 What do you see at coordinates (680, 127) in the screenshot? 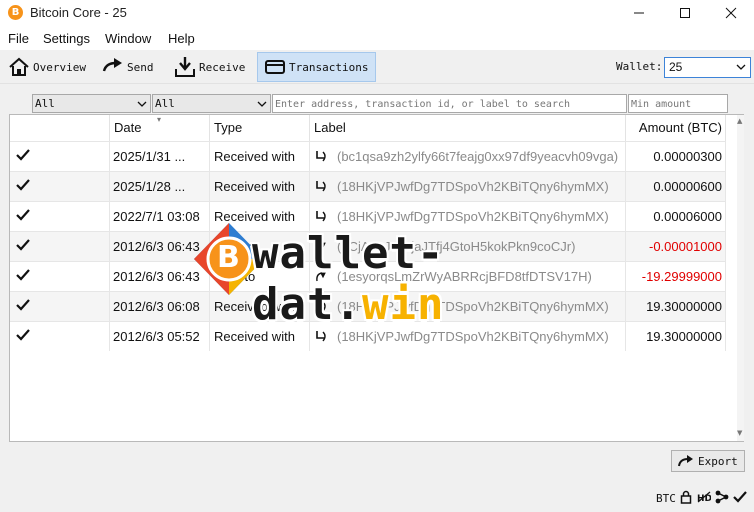
I see `header-amount-label: Amount (BTC)` at bounding box center [680, 127].